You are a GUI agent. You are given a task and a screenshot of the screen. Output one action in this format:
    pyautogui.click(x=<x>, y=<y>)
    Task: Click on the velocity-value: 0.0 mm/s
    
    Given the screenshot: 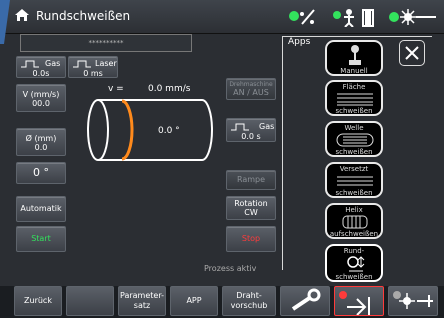 What is the action you would take?
    pyautogui.click(x=169, y=89)
    